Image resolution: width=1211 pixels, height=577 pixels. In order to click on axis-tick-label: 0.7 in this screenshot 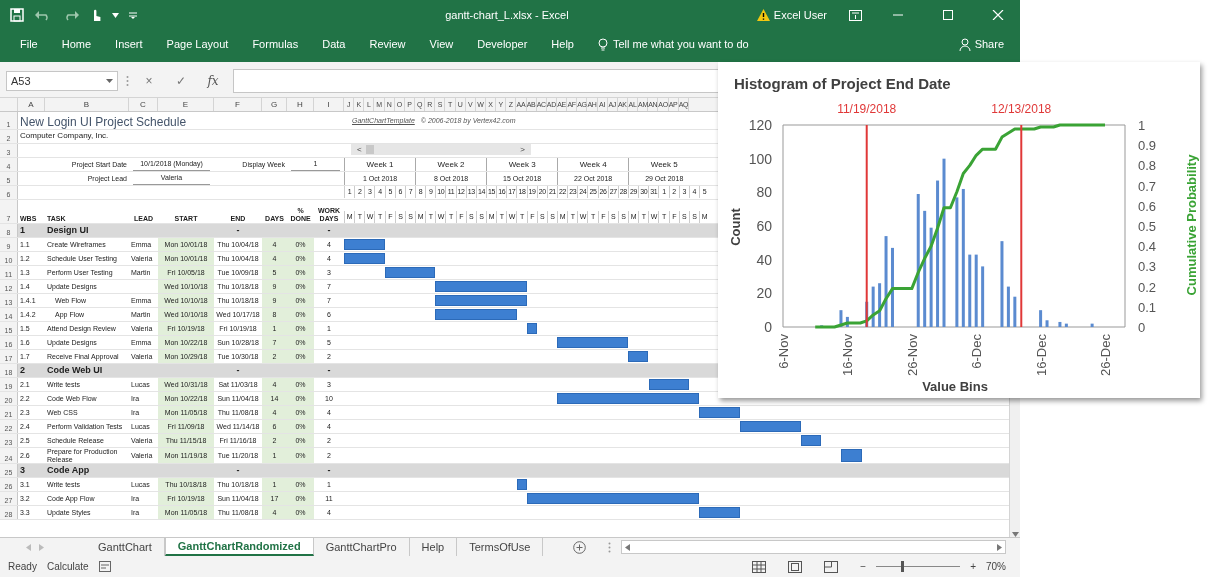, I will do `click(1147, 186)`.